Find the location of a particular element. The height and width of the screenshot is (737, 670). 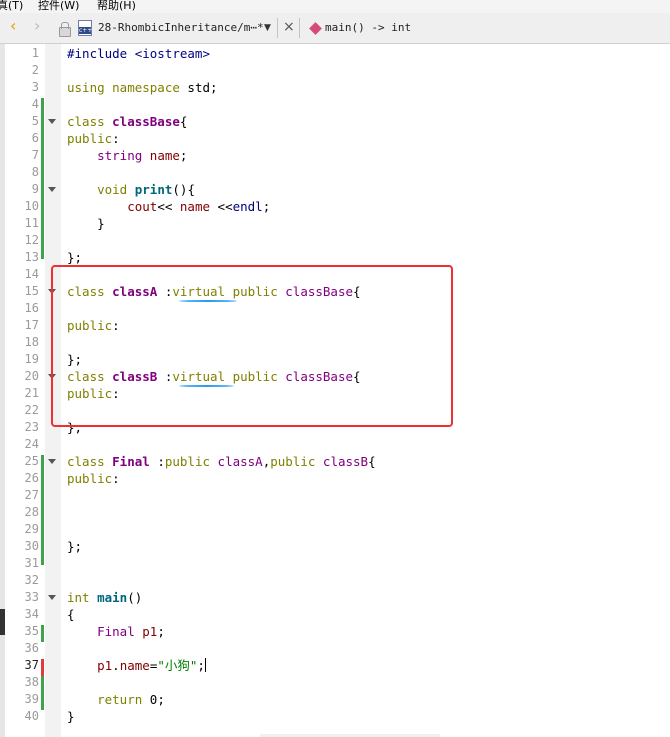

menu-item-help: 帮助(H) is located at coordinates (116, 6).